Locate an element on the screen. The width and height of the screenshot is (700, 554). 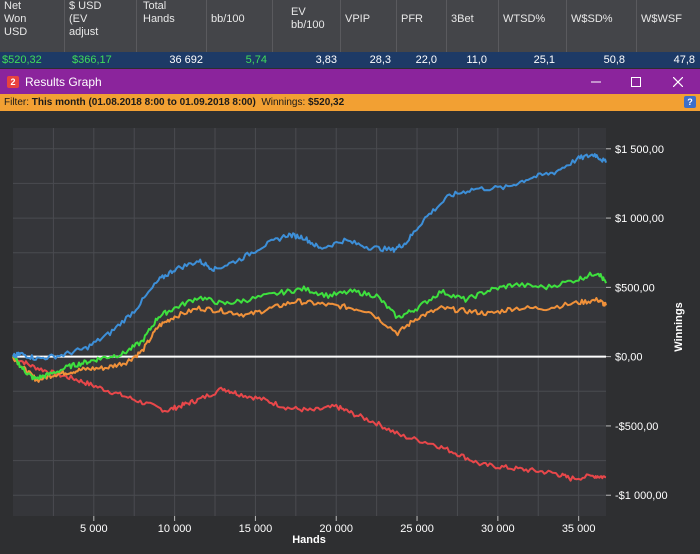
y-tick-label: $1 000,00 is located at coordinates (639, 219).